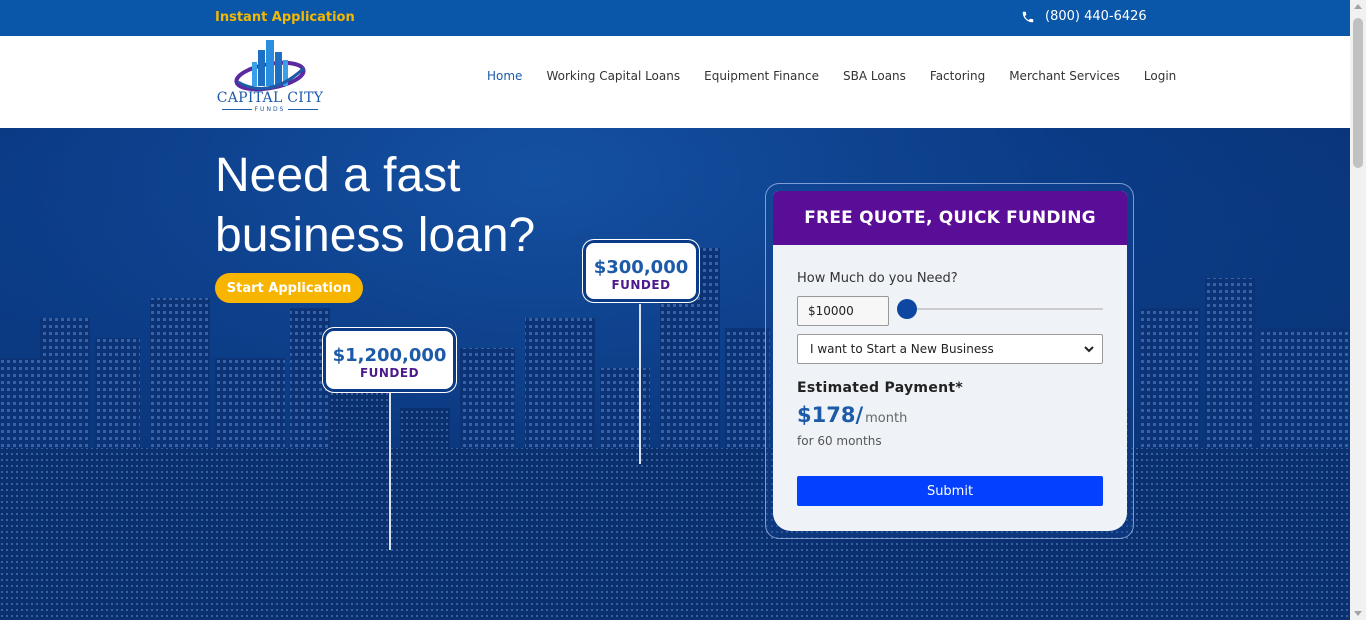 This screenshot has height=620, width=1366. What do you see at coordinates (950, 491) in the screenshot?
I see `submit-button: Submit` at bounding box center [950, 491].